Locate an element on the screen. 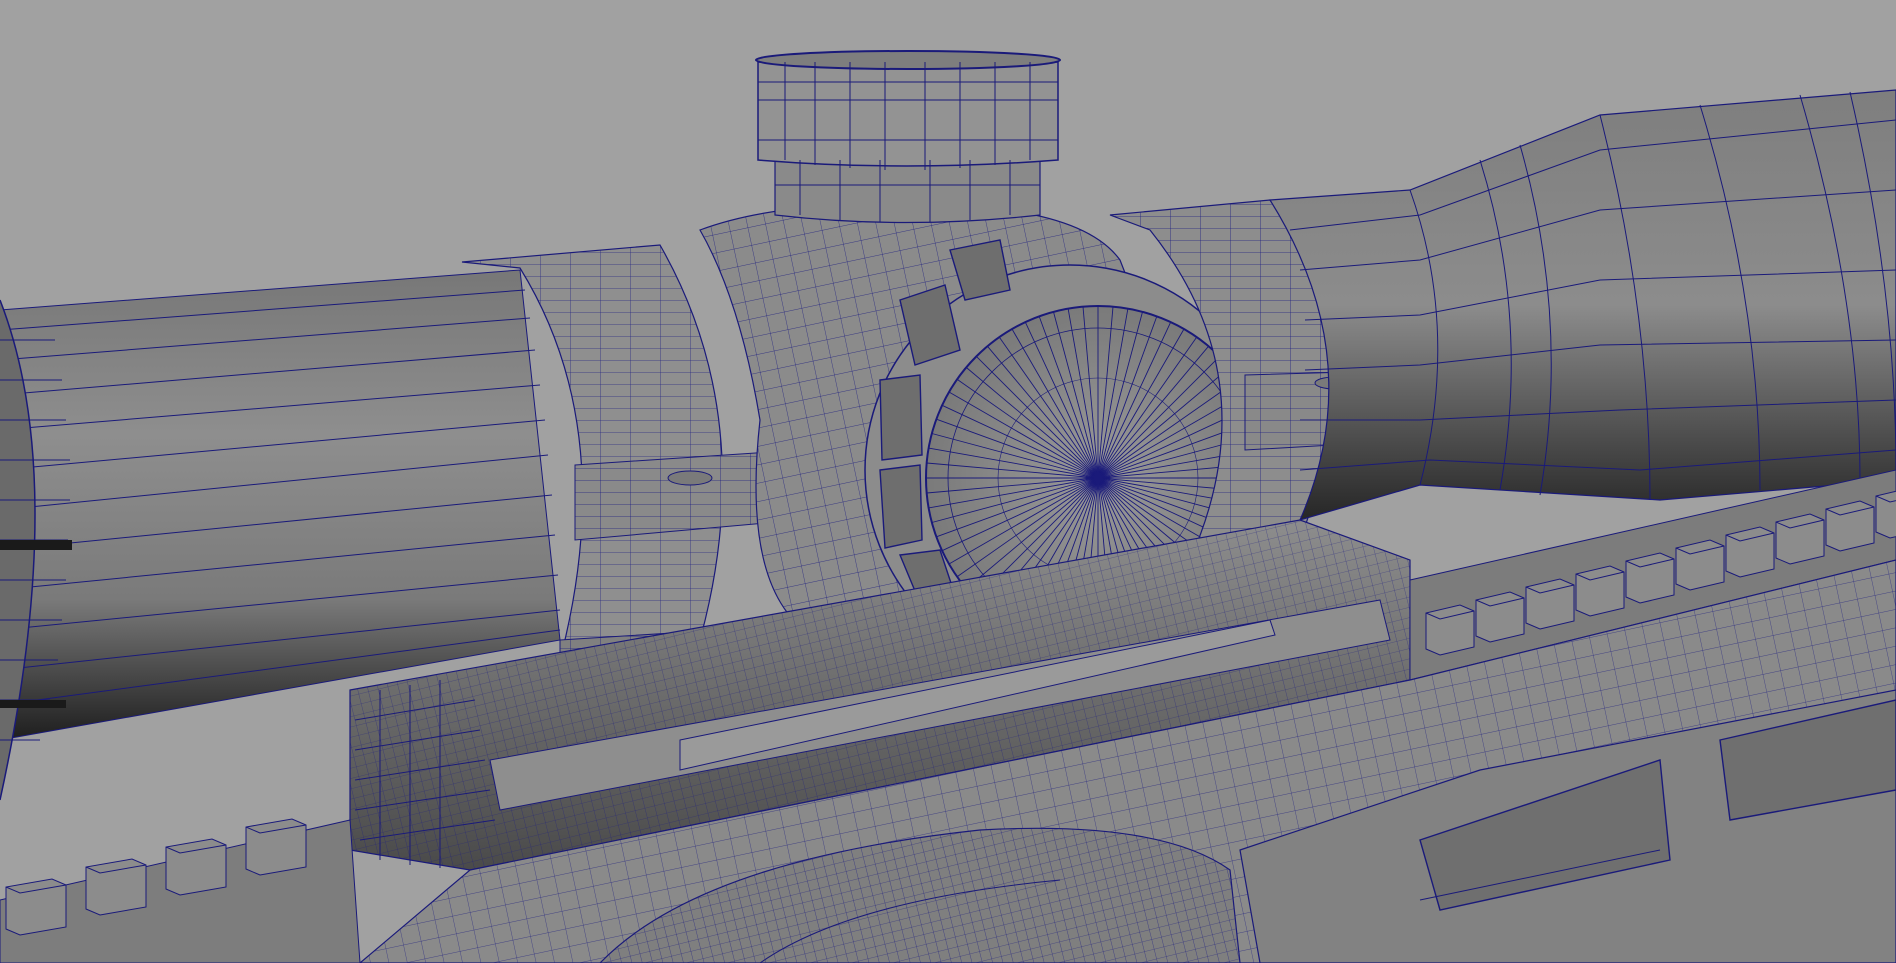 Image resolution: width=1896 pixels, height=963 pixels. elevation-turret is located at coordinates (908, 137).